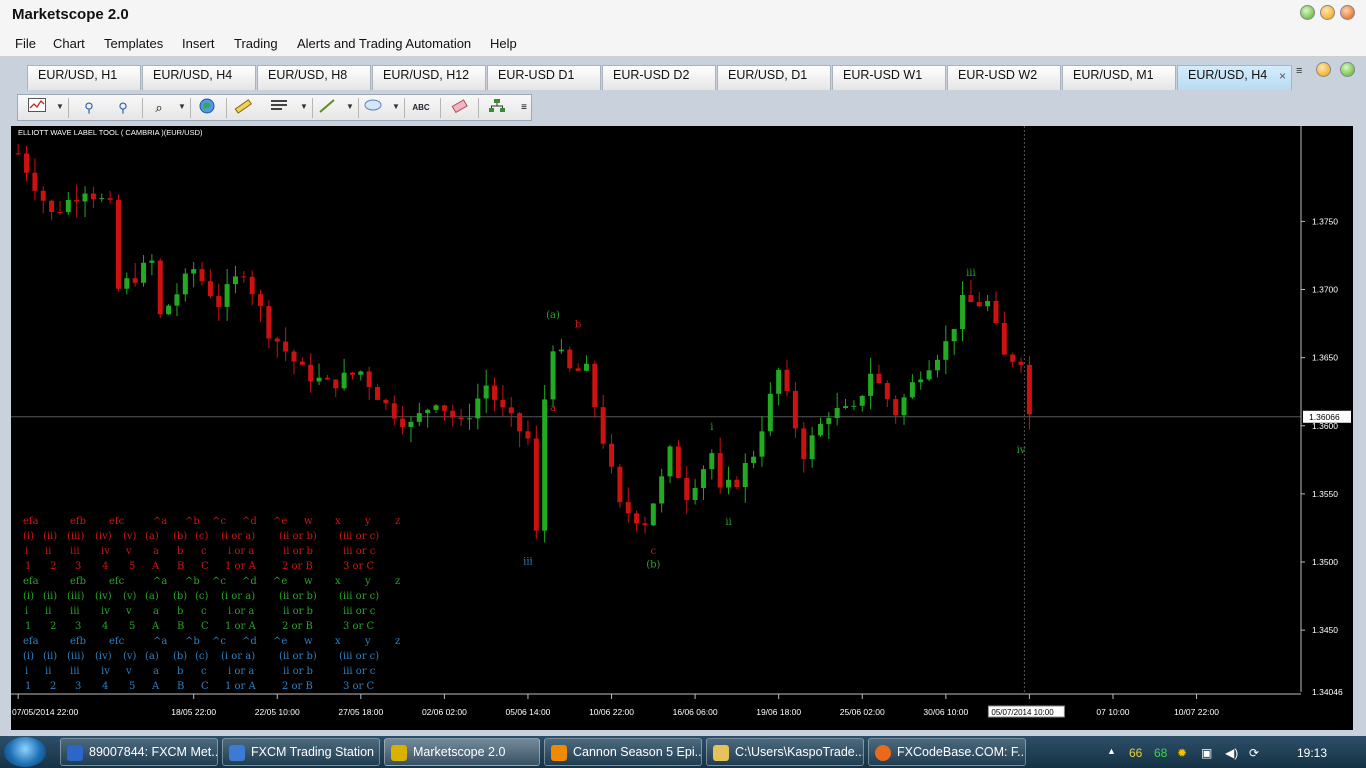  What do you see at coordinates (1234, 77) in the screenshot?
I see `tab-eurusd-h4-active: EUR/USD, H4 ×` at bounding box center [1234, 77].